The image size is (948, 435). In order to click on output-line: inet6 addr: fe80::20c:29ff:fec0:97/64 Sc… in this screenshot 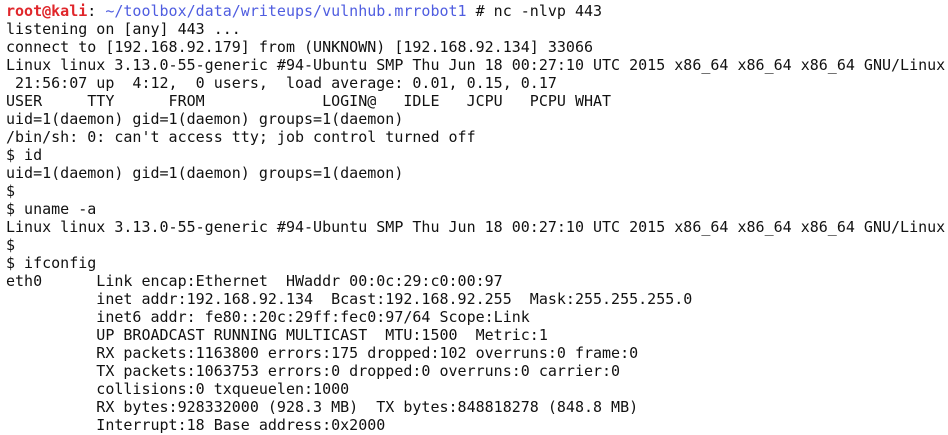, I will do `click(268, 317)`.